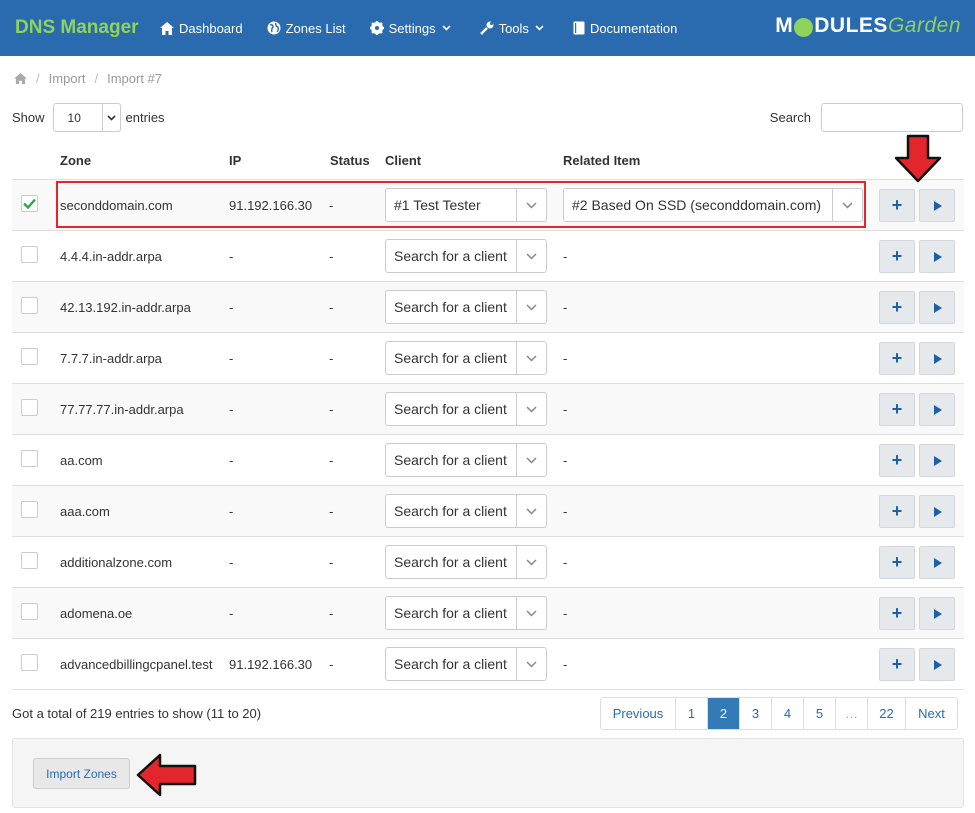  I want to click on entries-select: 10, so click(86, 117).